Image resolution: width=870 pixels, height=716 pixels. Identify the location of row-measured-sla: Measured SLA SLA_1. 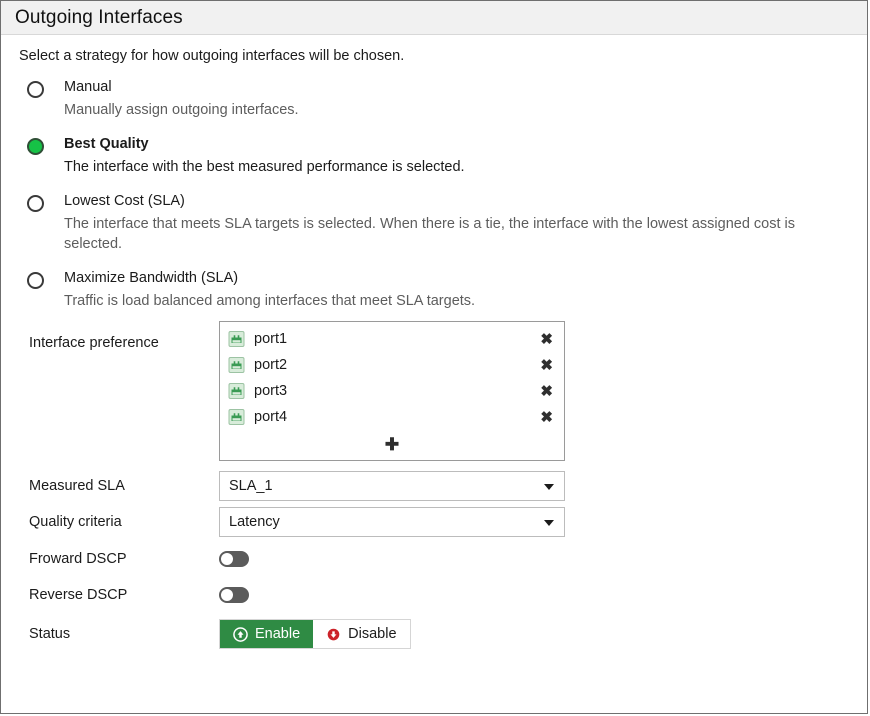
(440, 486).